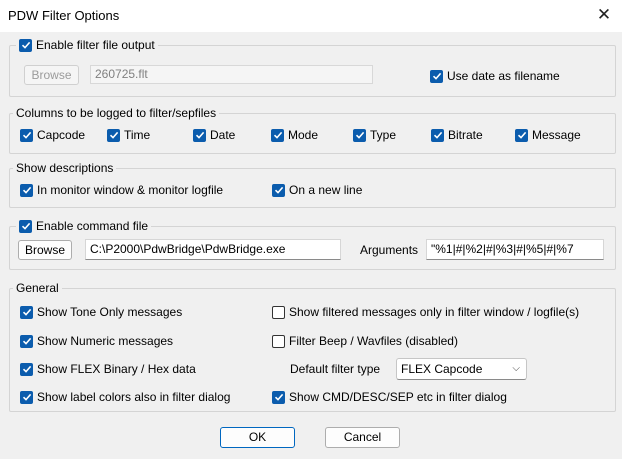 Image resolution: width=622 pixels, height=459 pixels. Describe the element at coordinates (92, 226) in the screenshot. I see `enable-command-label: Enable command file` at that location.